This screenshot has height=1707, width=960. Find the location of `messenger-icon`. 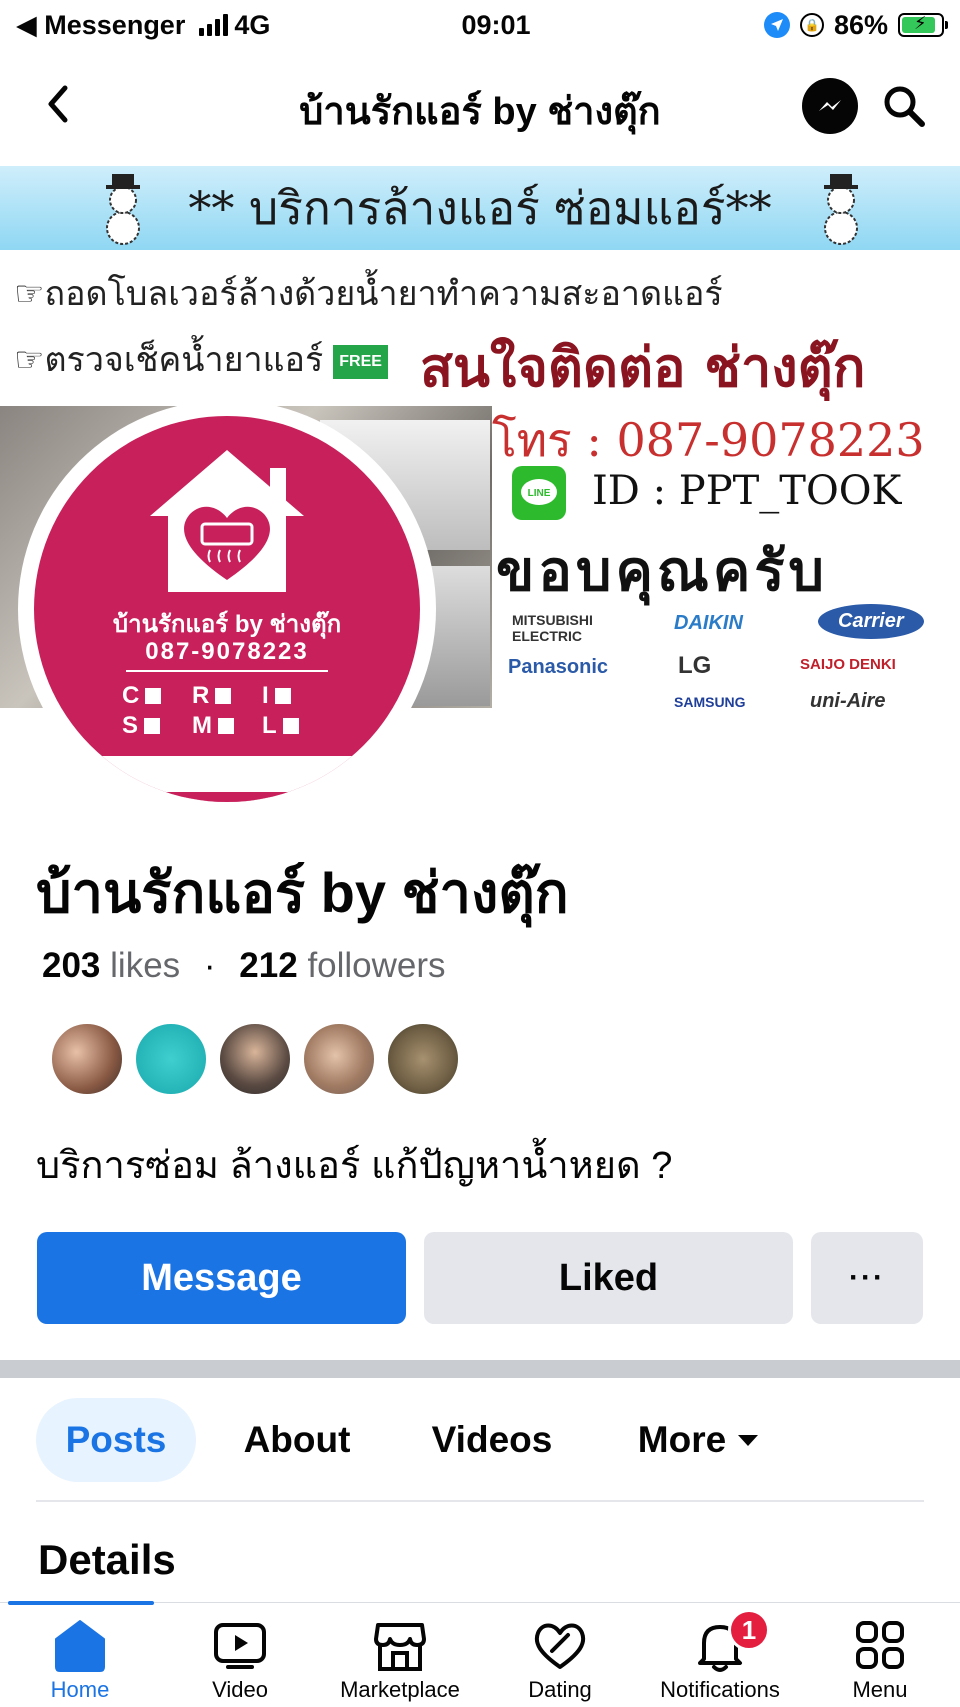

messenger-icon is located at coordinates (830, 105).